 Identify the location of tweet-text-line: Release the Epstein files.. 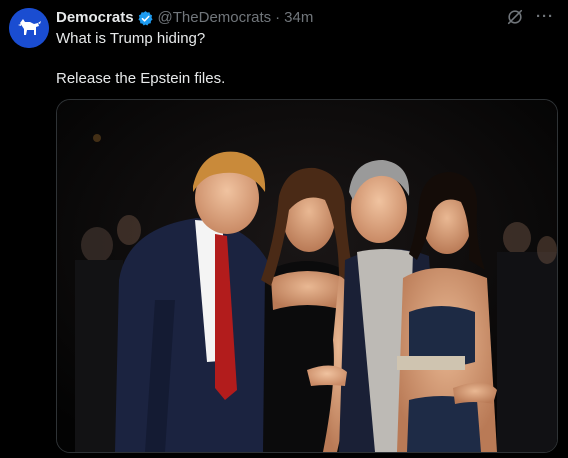
(141, 78).